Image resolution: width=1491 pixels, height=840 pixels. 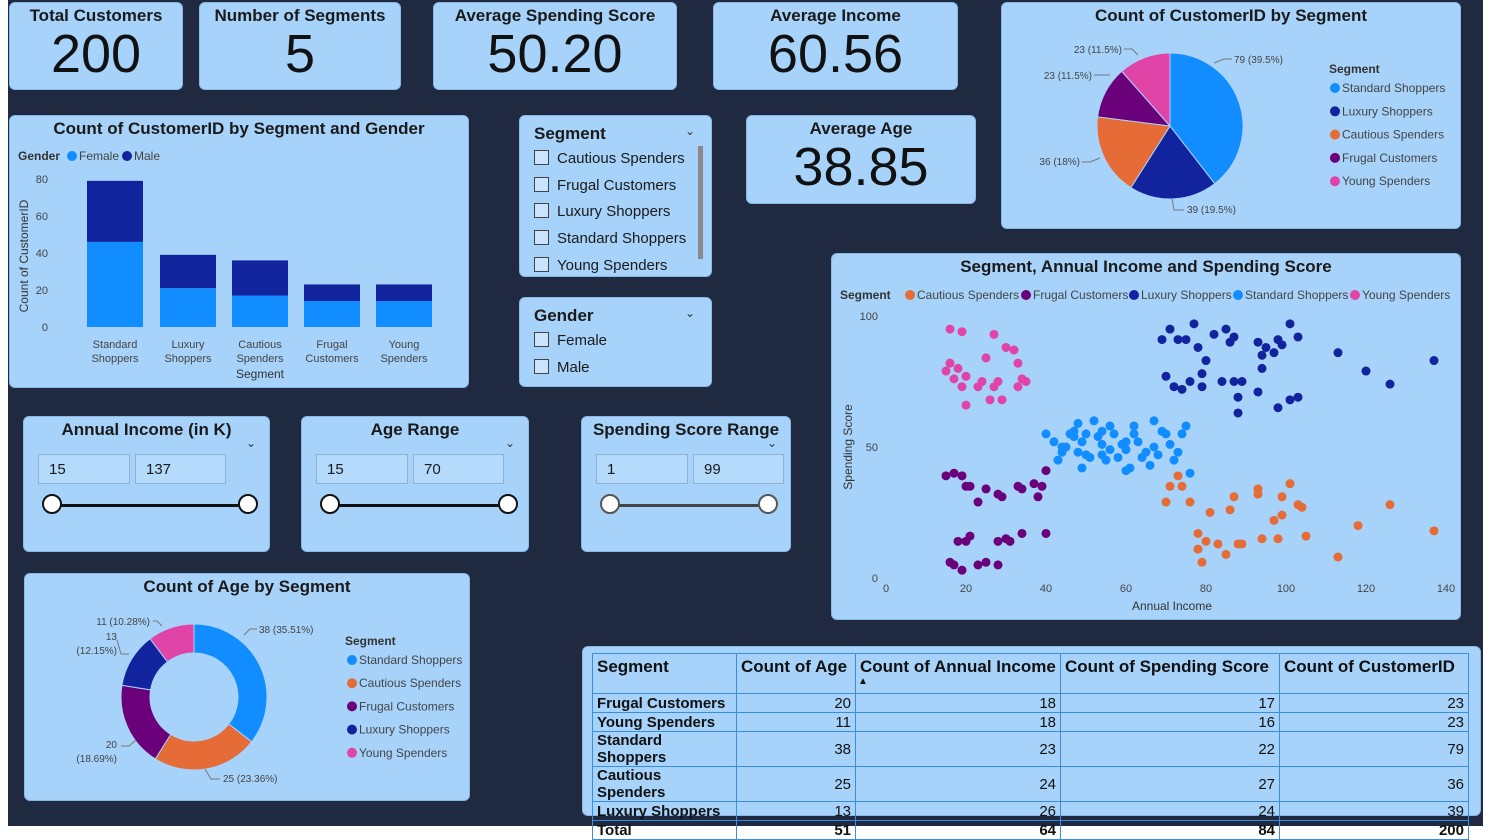 I want to click on gender-slicer: Gender ⌄ Female Male, so click(x=615, y=342).